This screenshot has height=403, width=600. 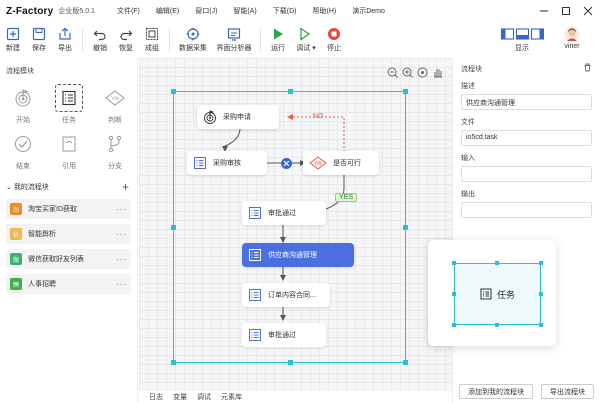 What do you see at coordinates (234, 48) in the screenshot?
I see `ui-analyzer-label: 界面分析器` at bounding box center [234, 48].